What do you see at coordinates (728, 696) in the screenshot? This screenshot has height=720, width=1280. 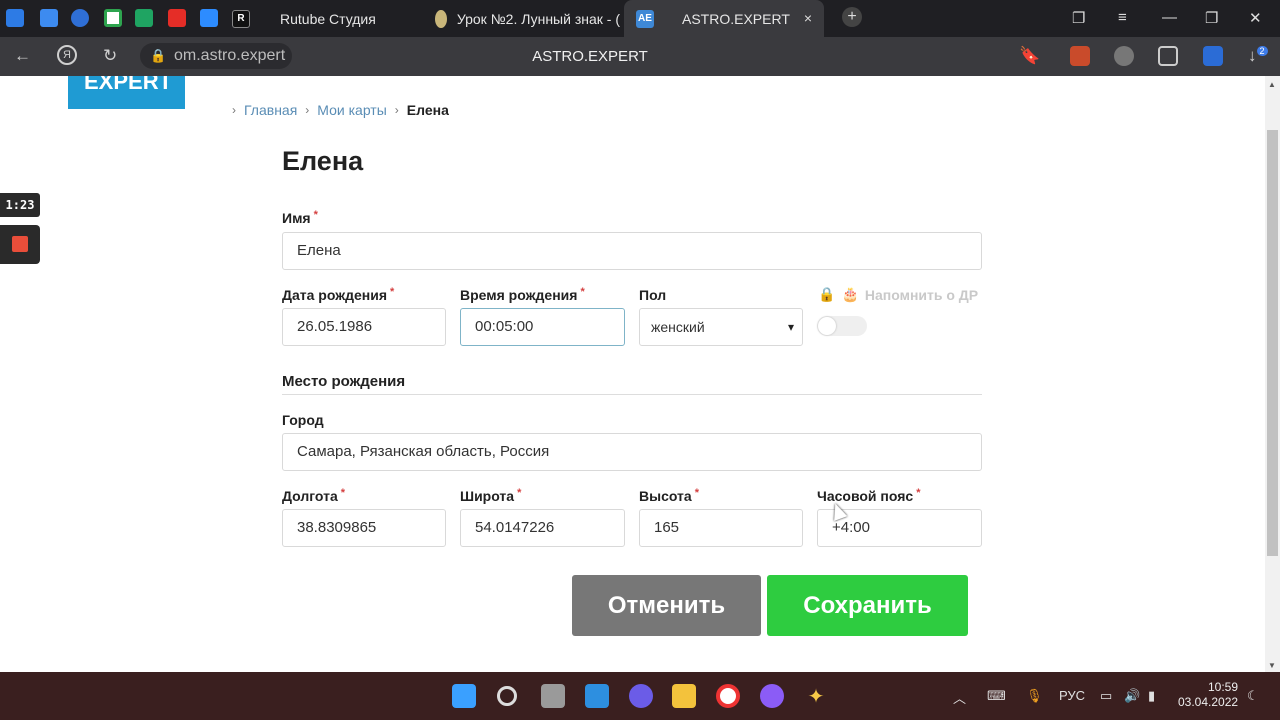 I see `yandex-browser-icon` at bounding box center [728, 696].